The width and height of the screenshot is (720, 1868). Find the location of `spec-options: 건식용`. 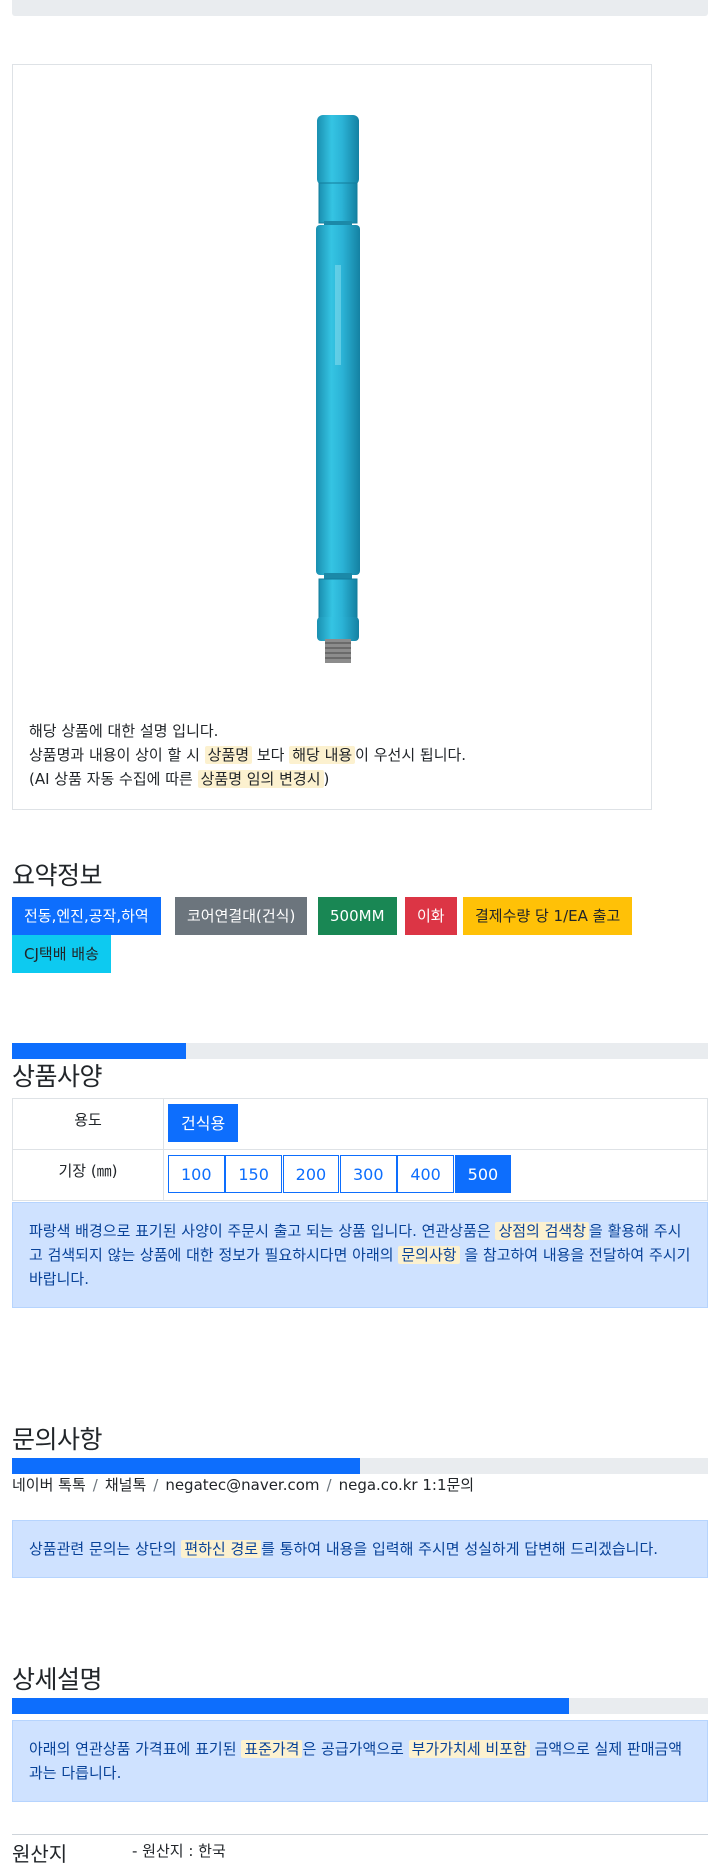

spec-options: 건식용 is located at coordinates (435, 1124).